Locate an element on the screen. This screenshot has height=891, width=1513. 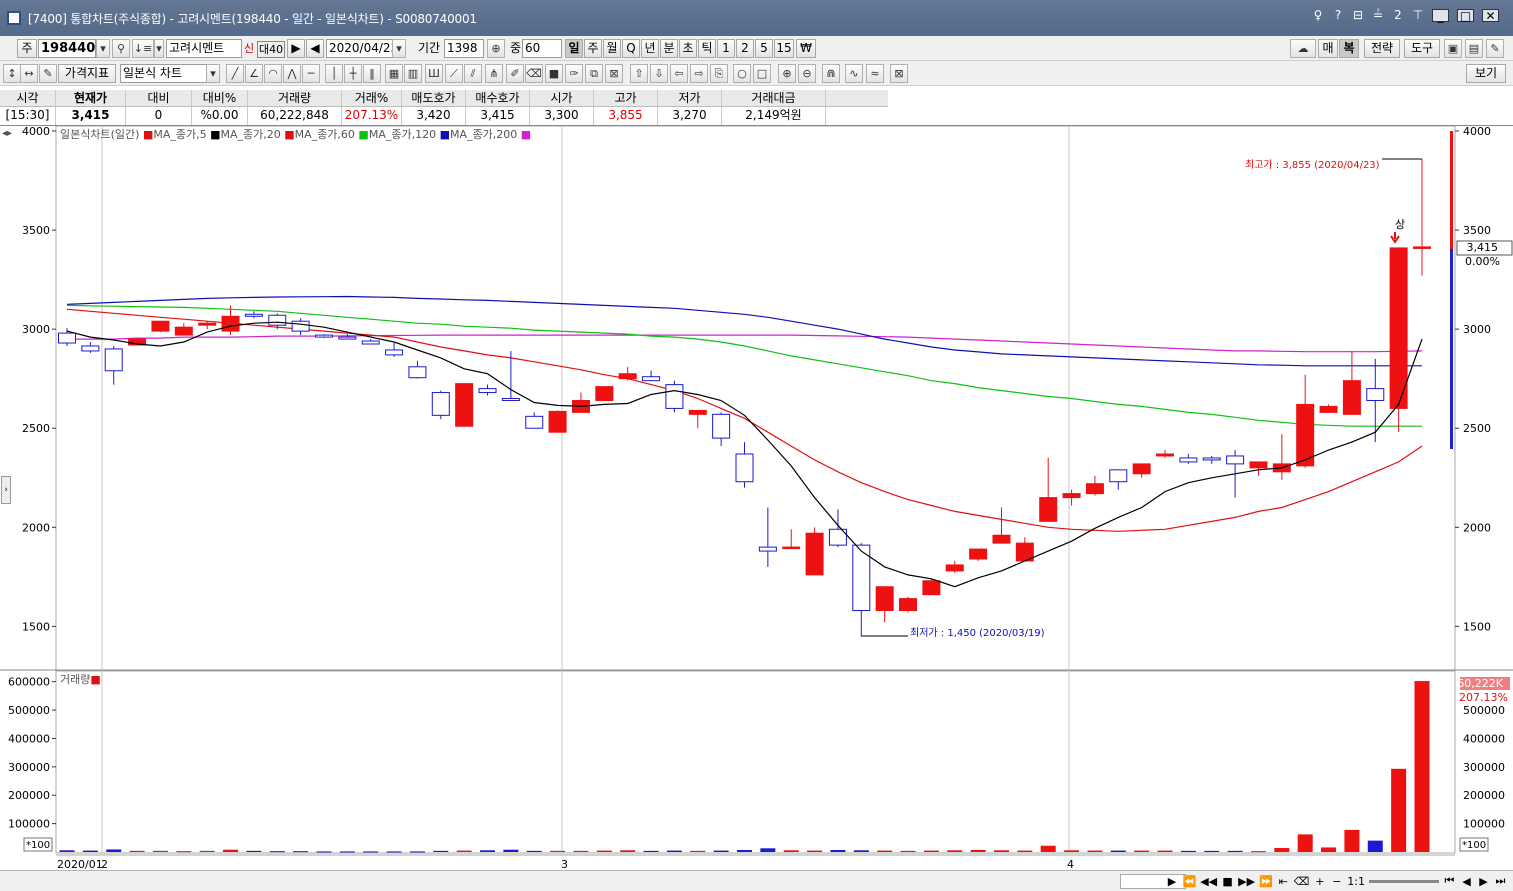
interval-2-button: 2 is located at coordinates (745, 48).